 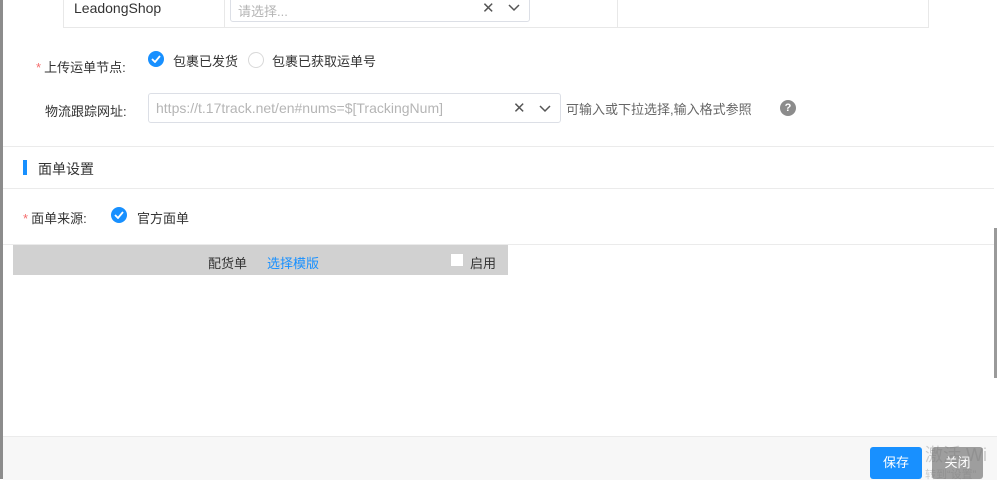 What do you see at coordinates (205, 60) in the screenshot?
I see `radio-shipped-label: 包裹已发货` at bounding box center [205, 60].